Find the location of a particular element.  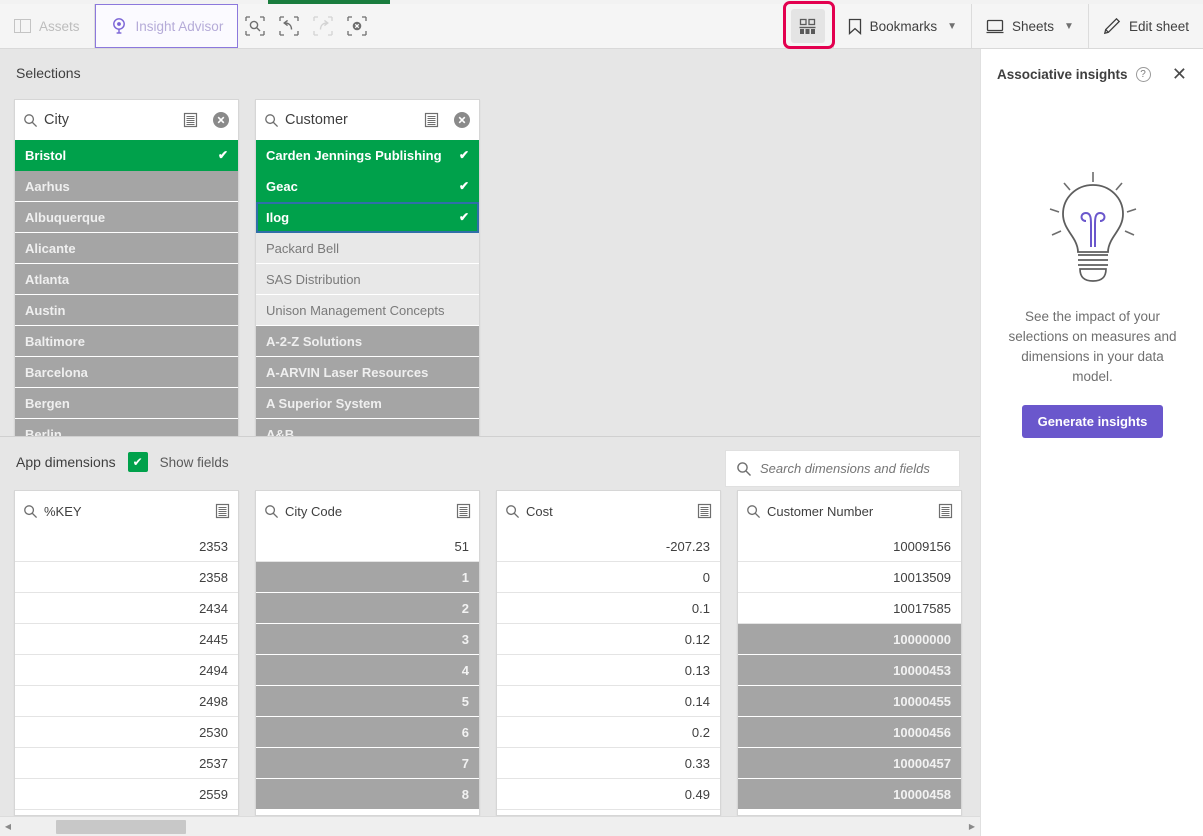

listbox-row: 10000000 is located at coordinates (849, 639).